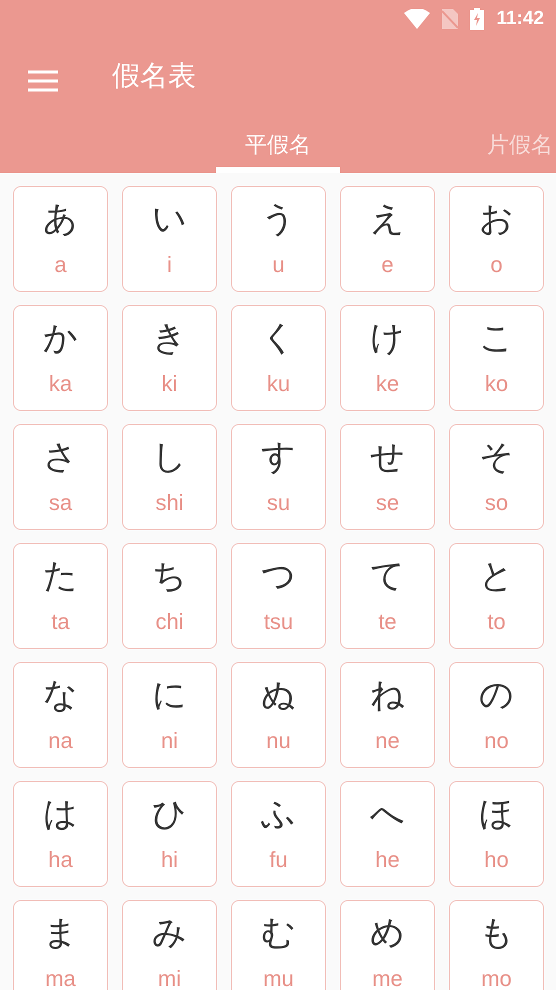 The image size is (556, 990). Describe the element at coordinates (387, 239) in the screenshot. I see `kana-card: え e` at that location.